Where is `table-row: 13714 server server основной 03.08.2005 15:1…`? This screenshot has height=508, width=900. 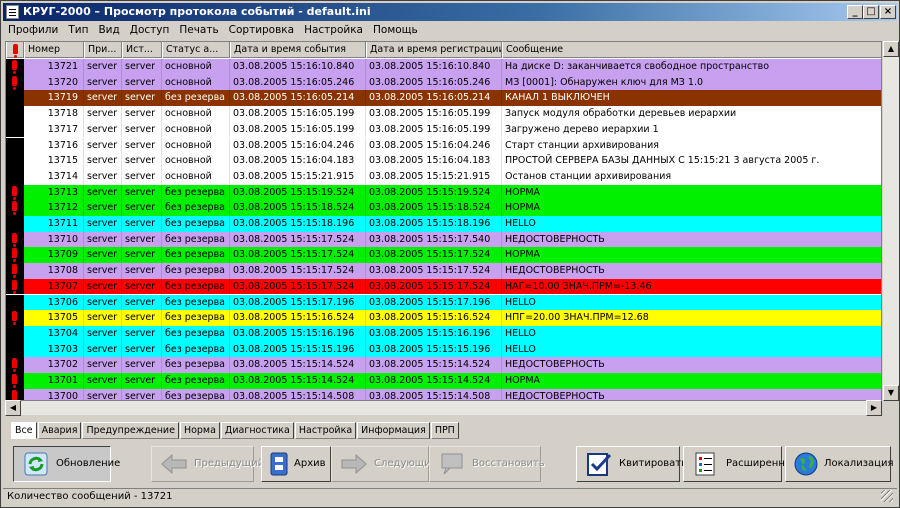
table-row: 13714 server server основной 03.08.2005 15:1… is located at coordinates (443, 176).